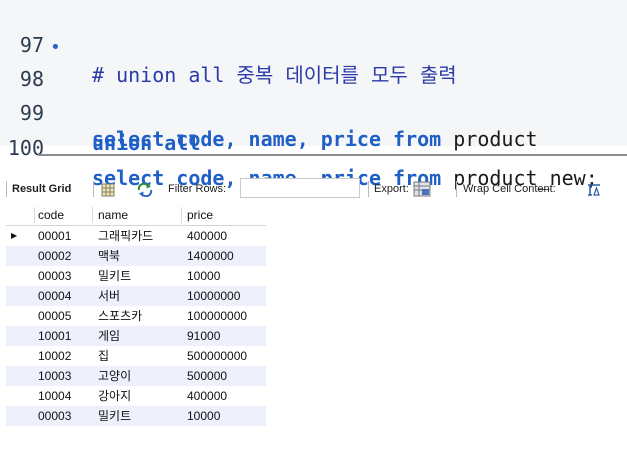  I want to click on table-row: 00004 서버 10000000, so click(136, 296).